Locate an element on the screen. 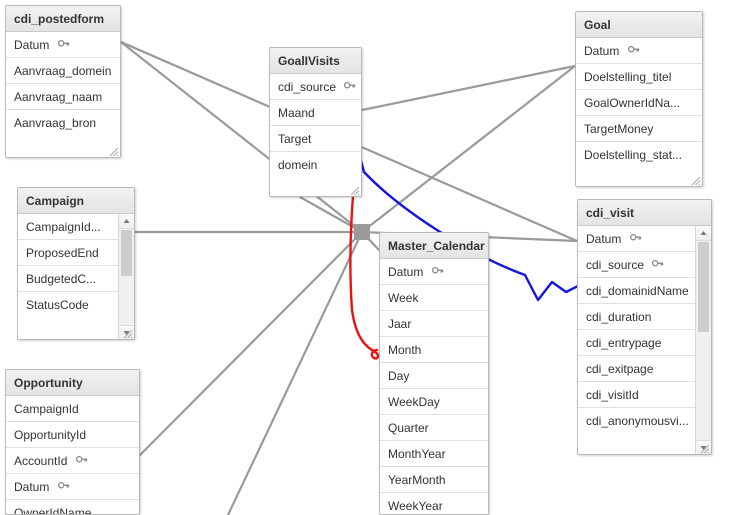 The width and height of the screenshot is (740, 515). field-list: cdi_source Maand Target domein is located at coordinates (315, 126).